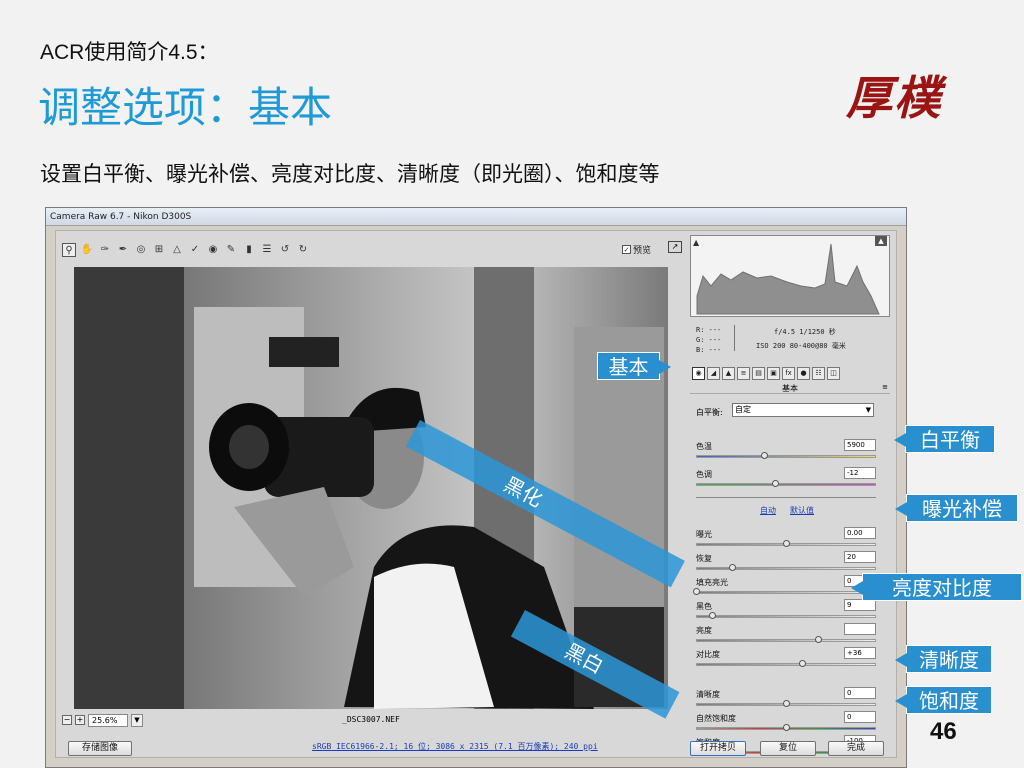 The width and height of the screenshot is (1024, 768). What do you see at coordinates (803, 410) in the screenshot?
I see `white-balance-select: 自定 ▼` at bounding box center [803, 410].